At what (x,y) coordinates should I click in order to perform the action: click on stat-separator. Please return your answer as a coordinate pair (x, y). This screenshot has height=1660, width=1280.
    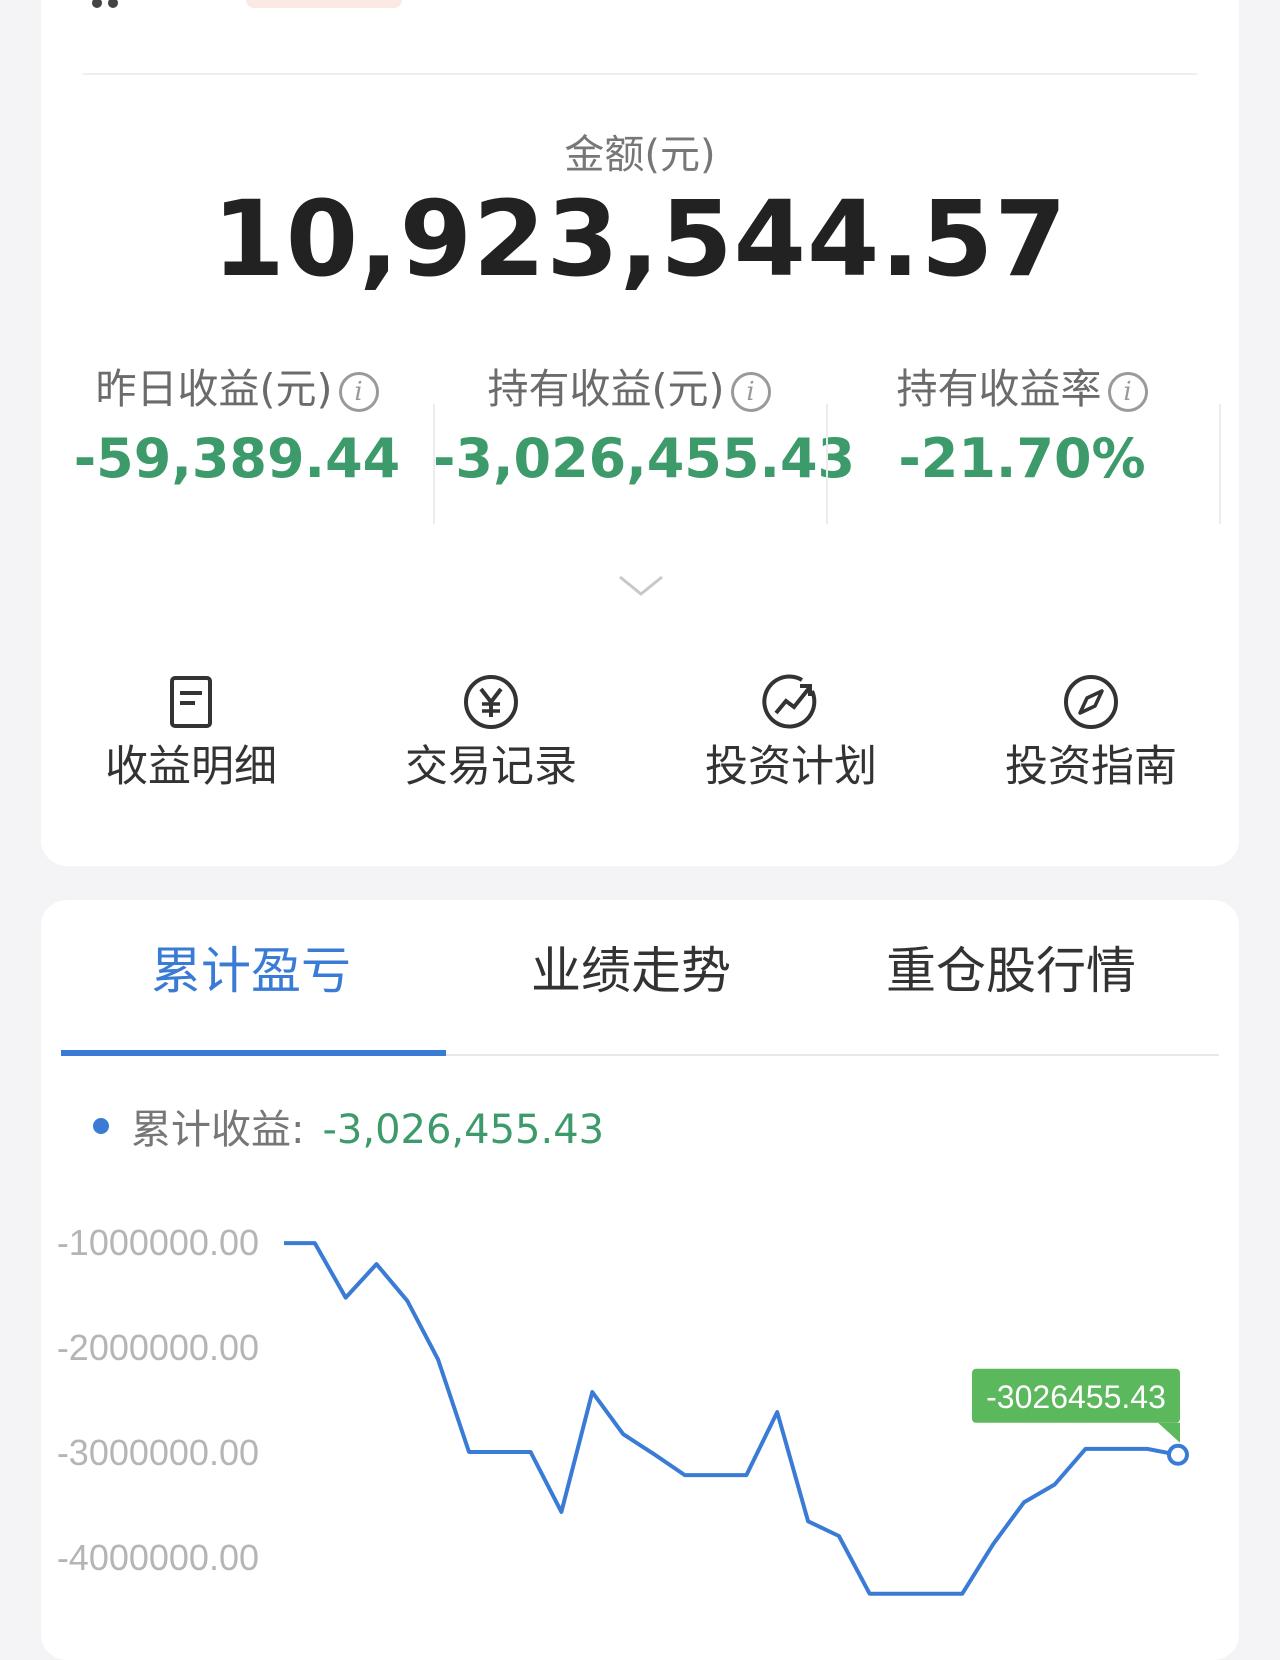
    Looking at the image, I should click on (1220, 464).